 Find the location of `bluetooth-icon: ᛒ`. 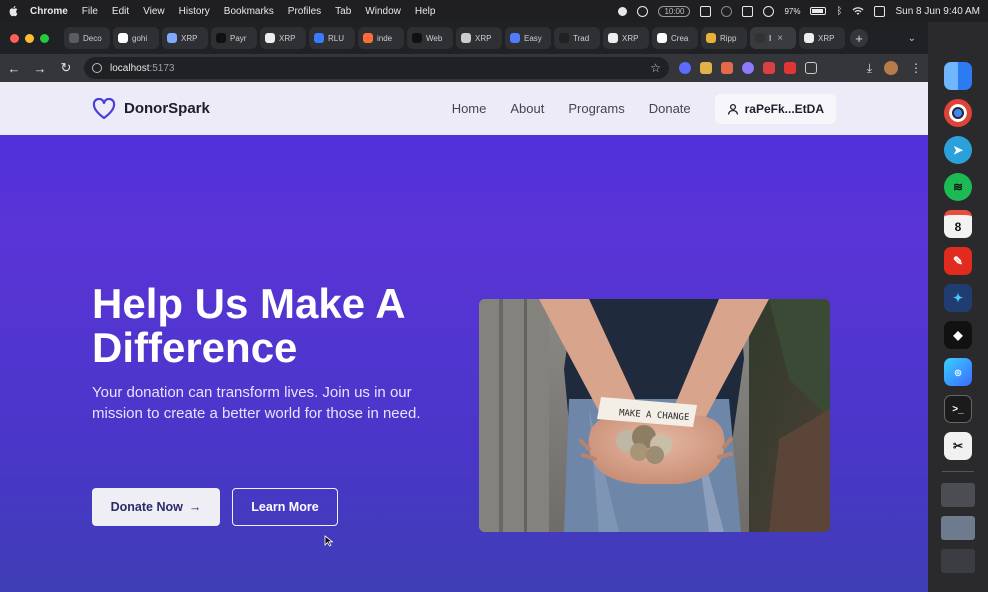

bluetooth-icon: ᛒ is located at coordinates (839, 11).